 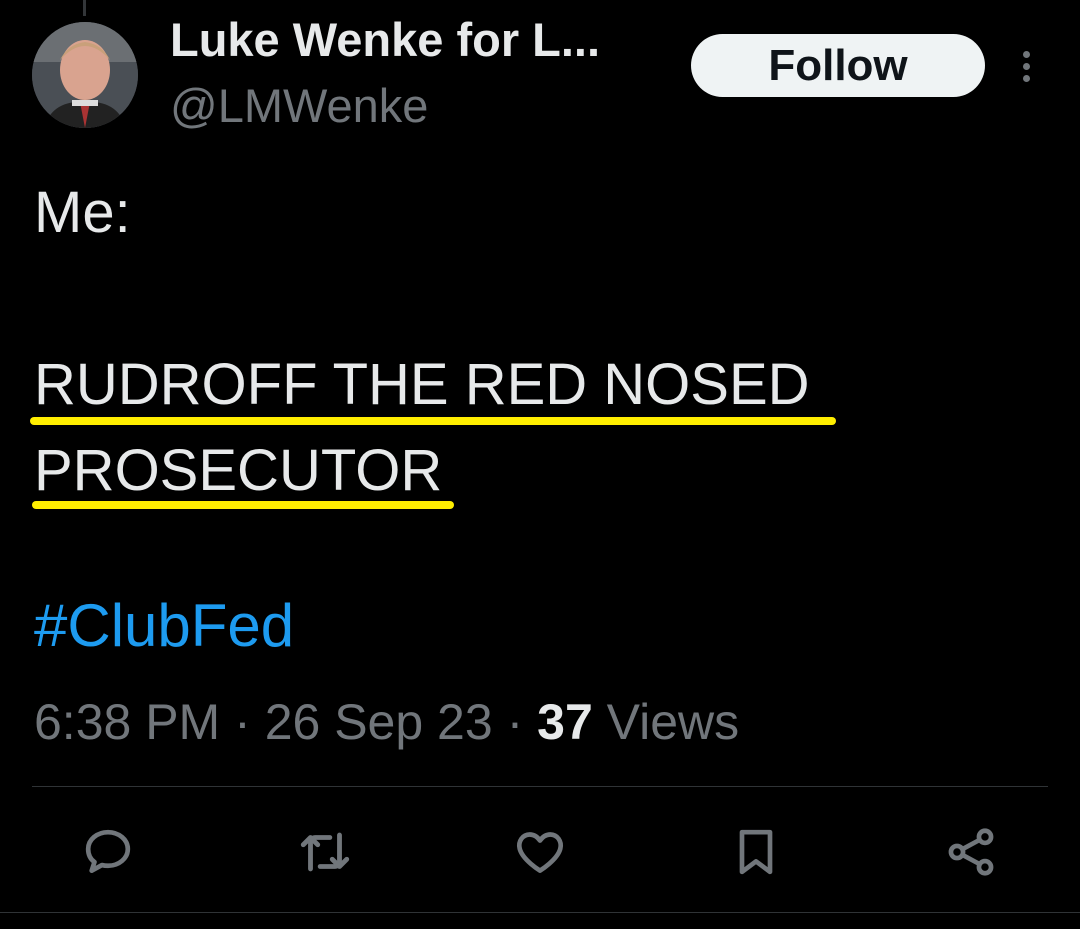 What do you see at coordinates (838, 65) in the screenshot?
I see `follow-button: Follow` at bounding box center [838, 65].